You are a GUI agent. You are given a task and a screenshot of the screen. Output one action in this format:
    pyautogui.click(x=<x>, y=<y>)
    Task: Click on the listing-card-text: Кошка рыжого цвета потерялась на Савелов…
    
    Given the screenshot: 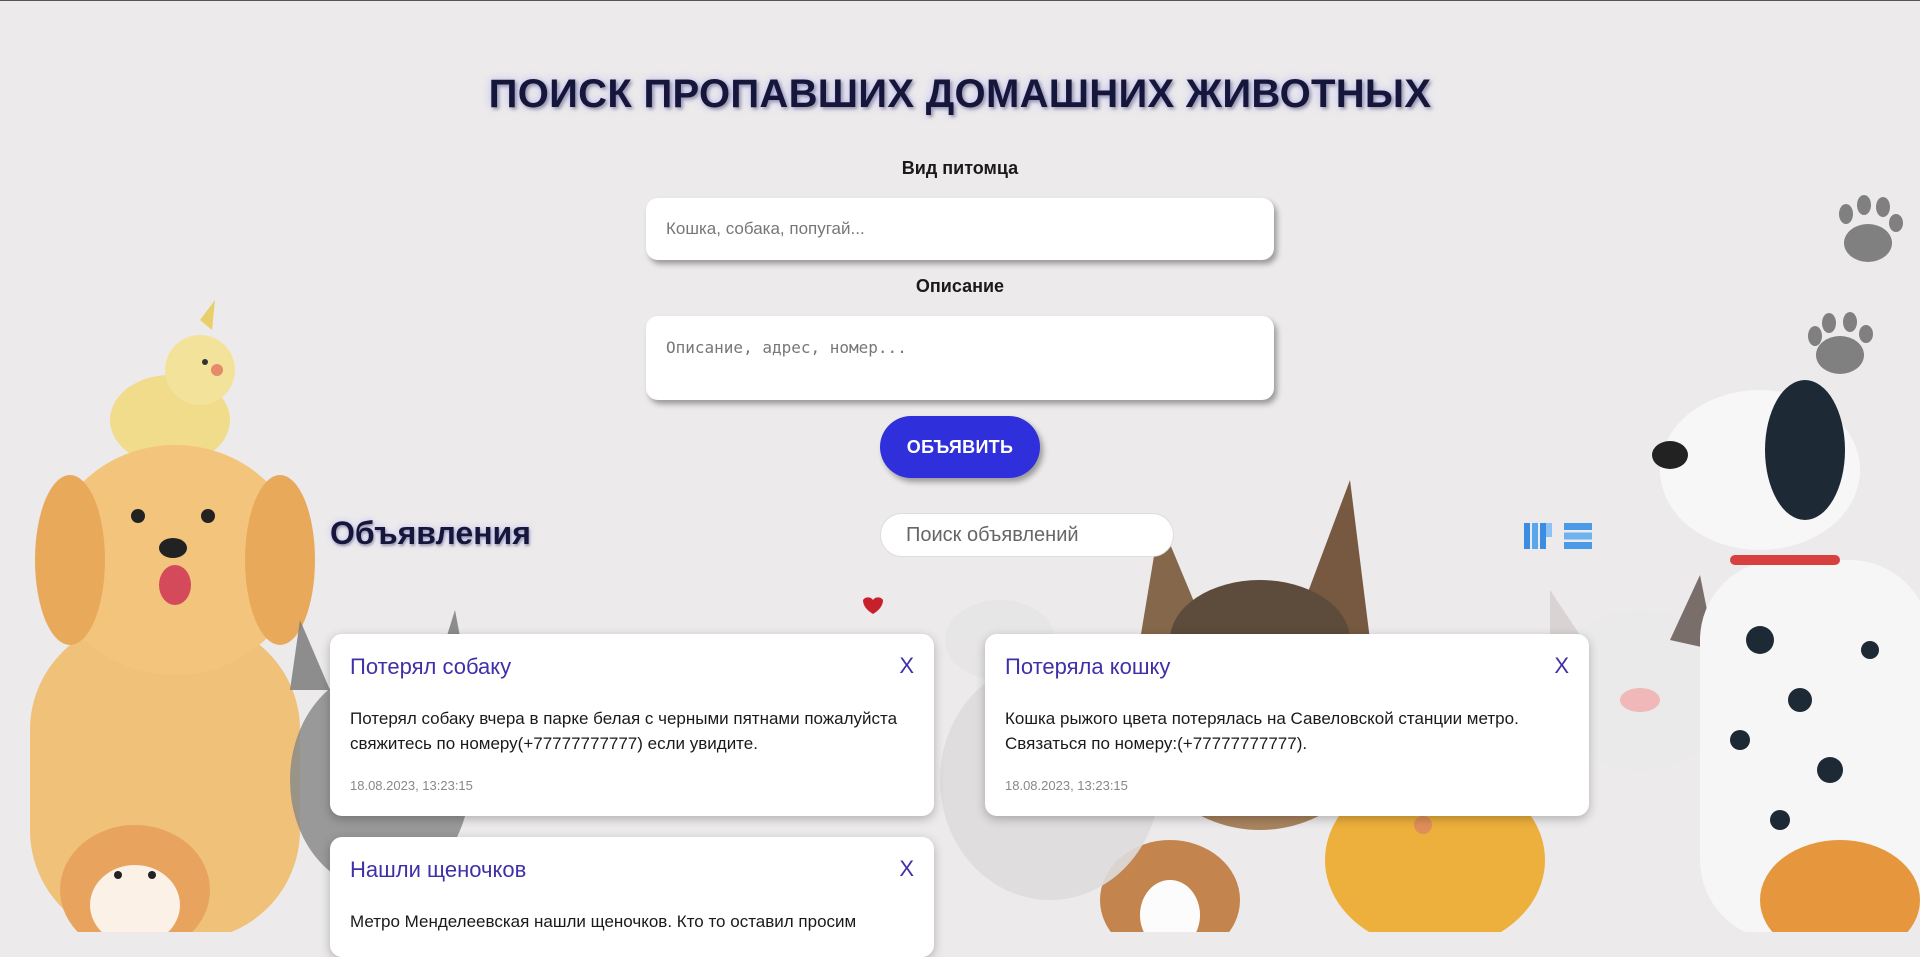 What is the action you would take?
    pyautogui.click(x=1262, y=731)
    